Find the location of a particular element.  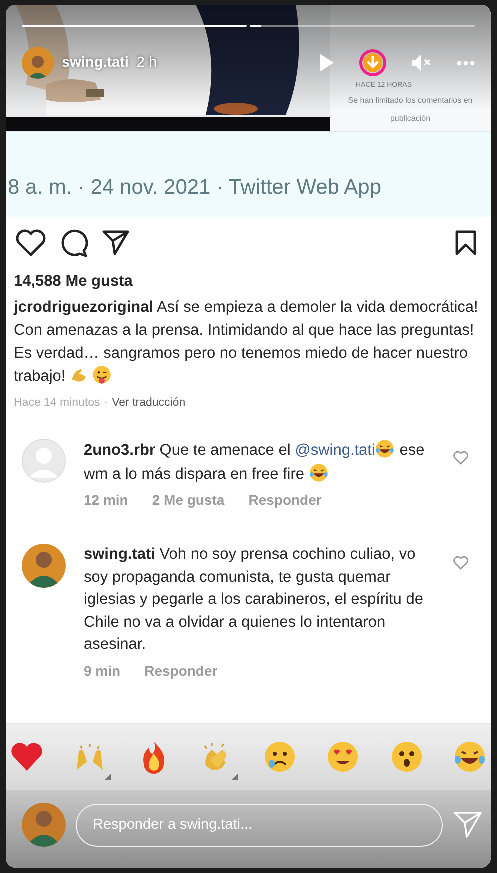

comment-time: 9 min is located at coordinates (102, 670).